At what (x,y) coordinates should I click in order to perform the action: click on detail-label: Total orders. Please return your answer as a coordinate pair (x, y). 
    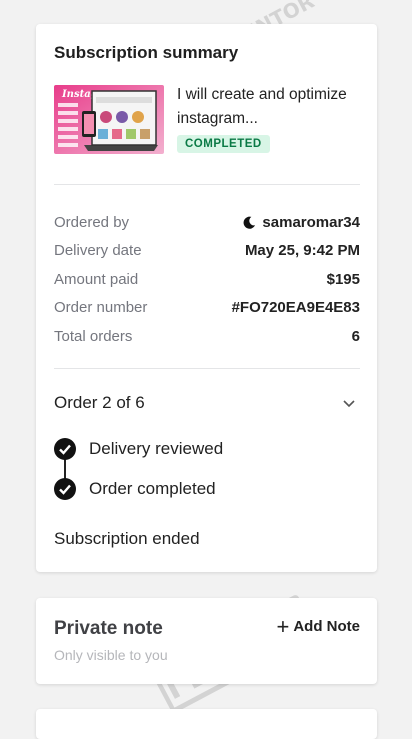
    Looking at the image, I should click on (93, 336).